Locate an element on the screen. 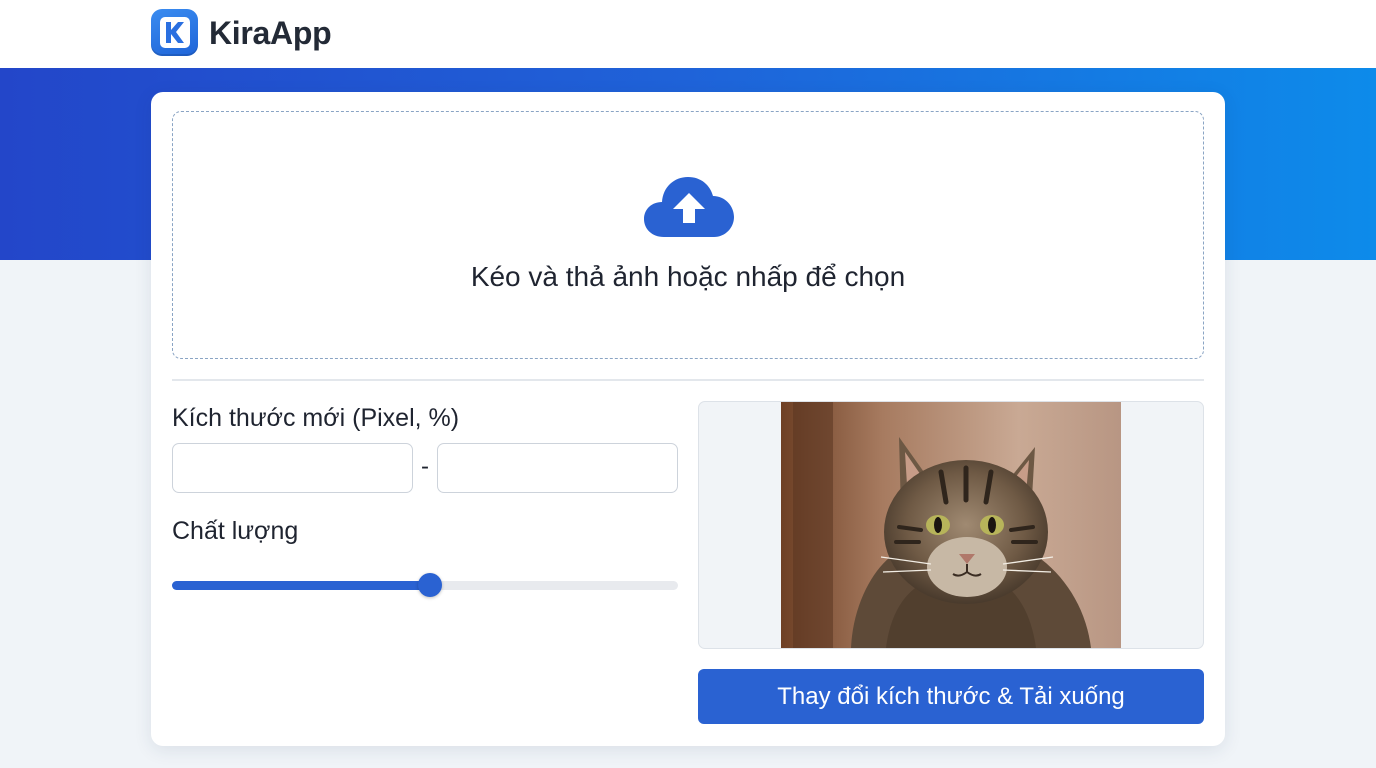 Image resolution: width=1376 pixels, height=768 pixels. cat-photo is located at coordinates (951, 525).